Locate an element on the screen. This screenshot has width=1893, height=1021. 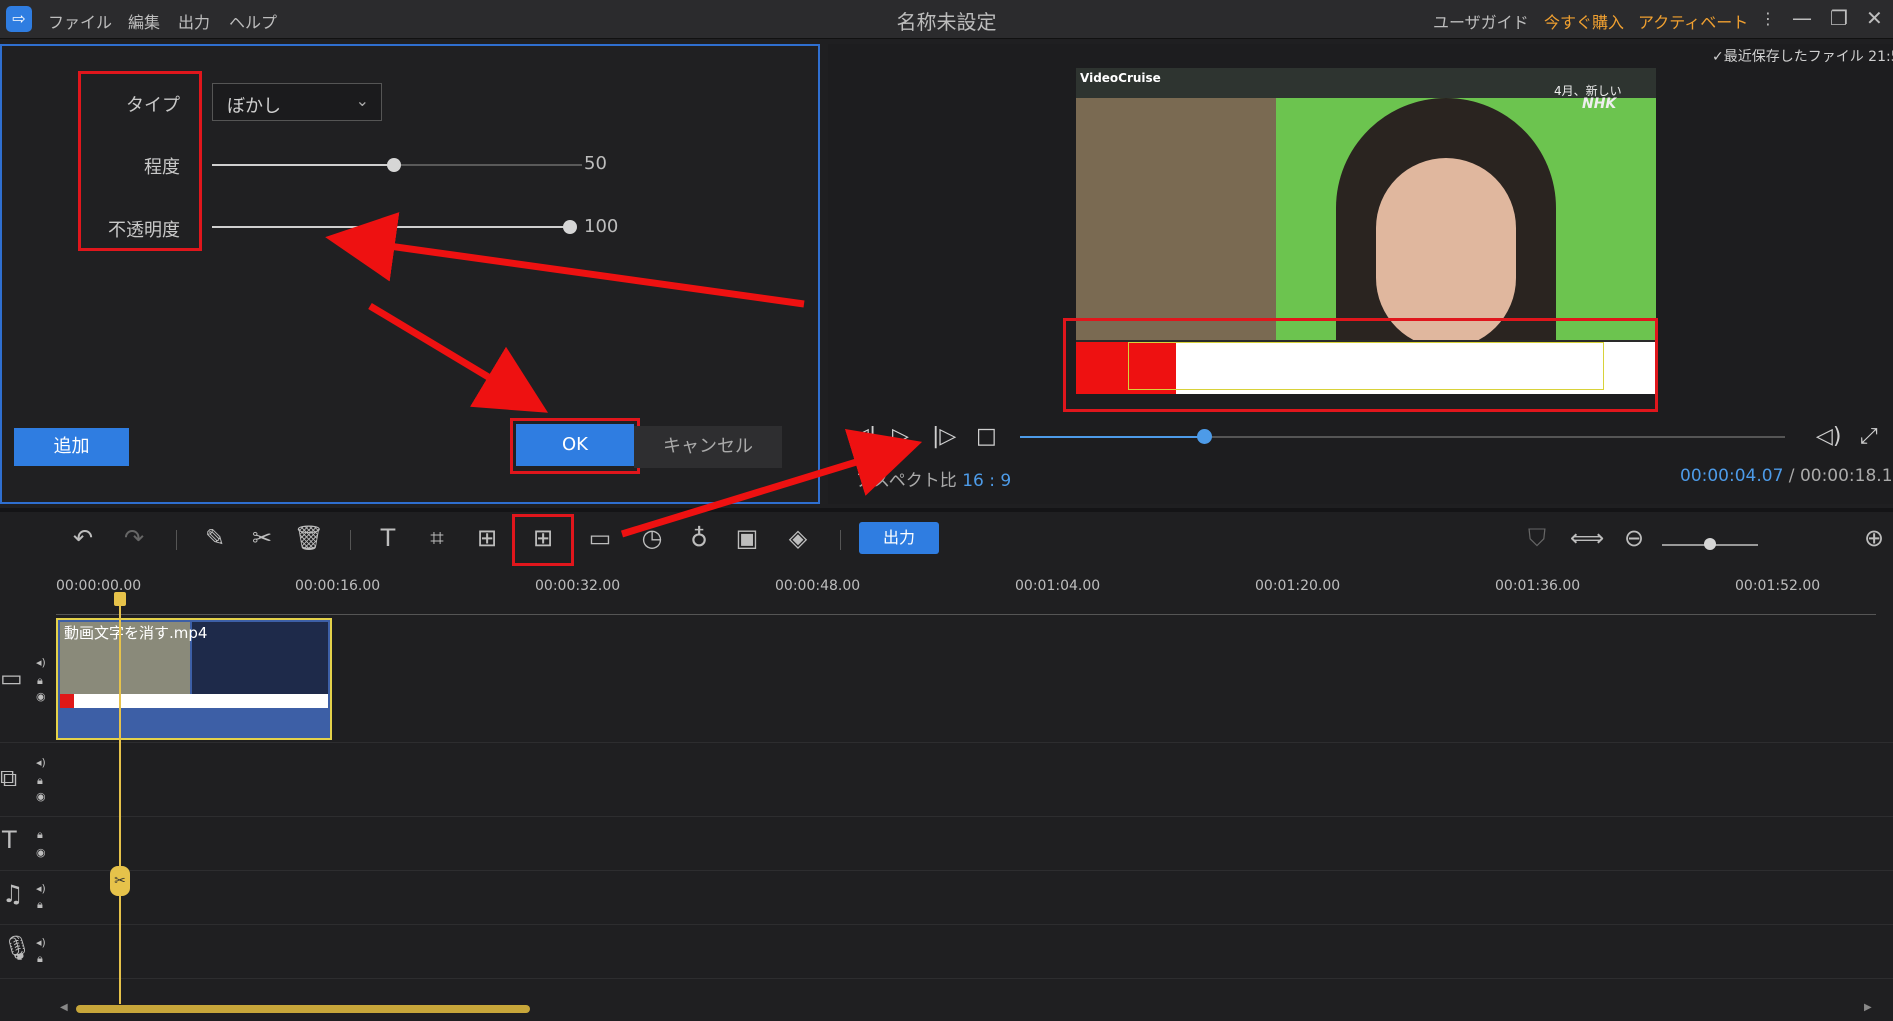
arrow-to-ok is located at coordinates (458, 357).